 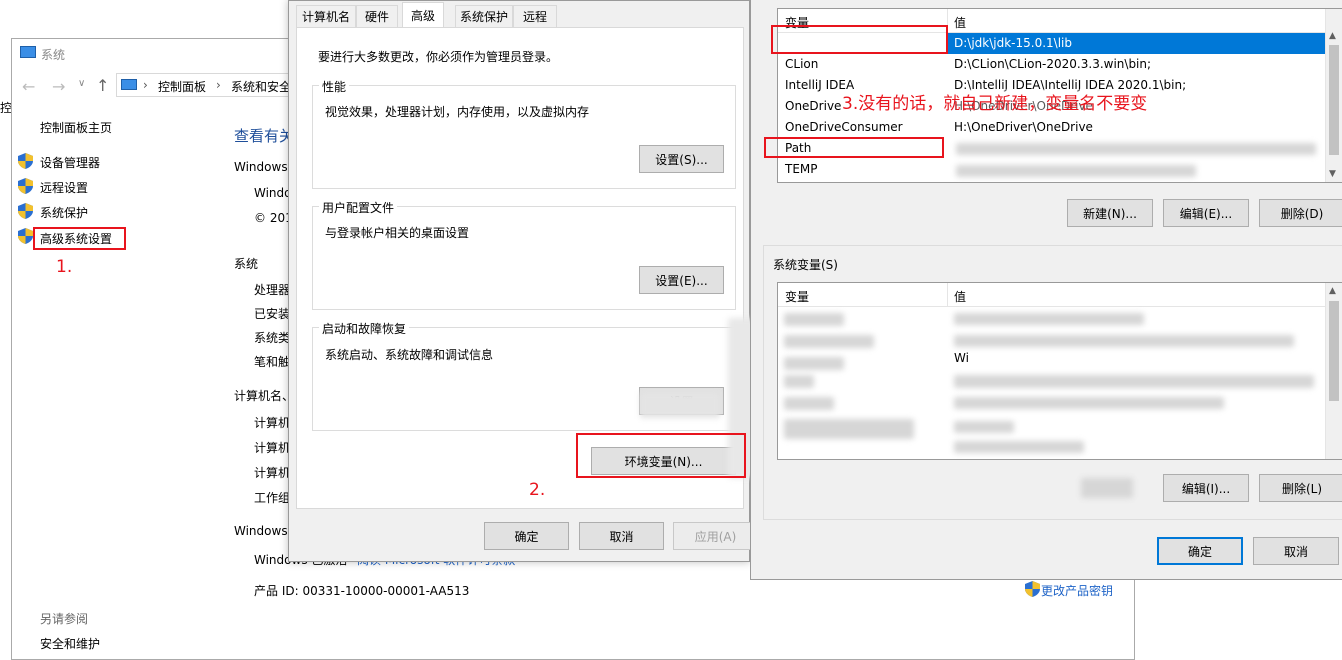 What do you see at coordinates (409, 355) in the screenshot?
I see `startup-recovery-desc: 系统启动、系统故障和调试信息` at bounding box center [409, 355].